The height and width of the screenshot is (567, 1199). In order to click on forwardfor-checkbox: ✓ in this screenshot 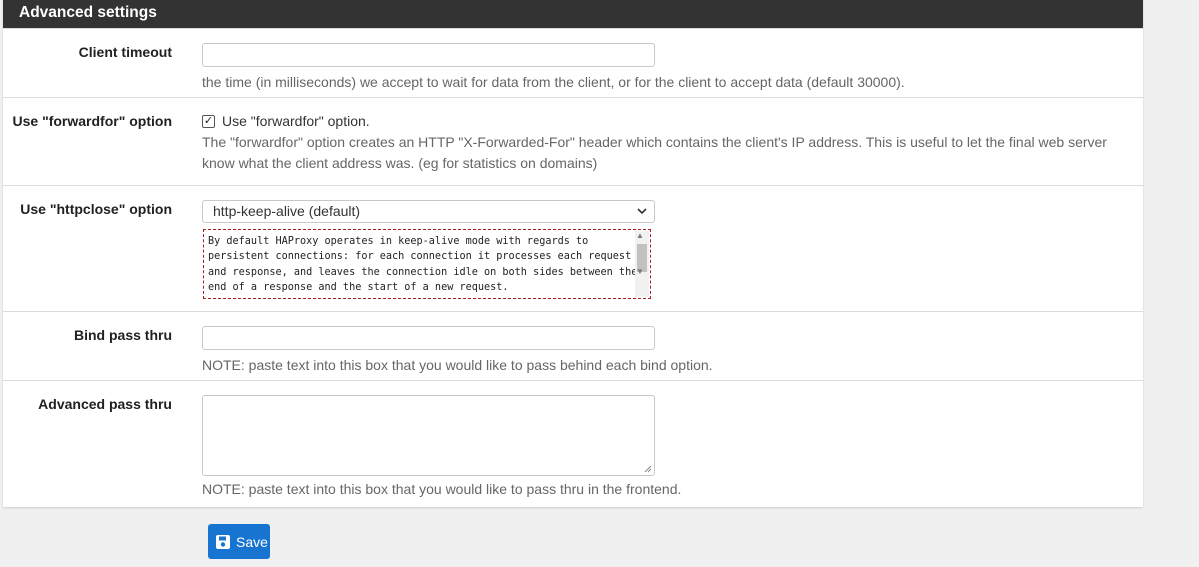, I will do `click(208, 121)`.